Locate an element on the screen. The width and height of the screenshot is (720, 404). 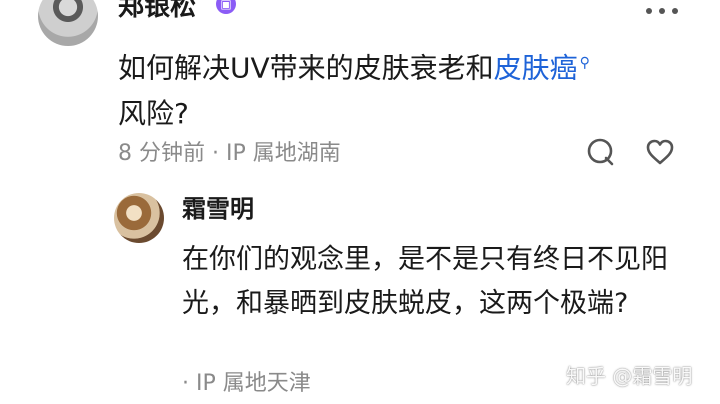
keyword-link: 皮肤癌 is located at coordinates (536, 67).